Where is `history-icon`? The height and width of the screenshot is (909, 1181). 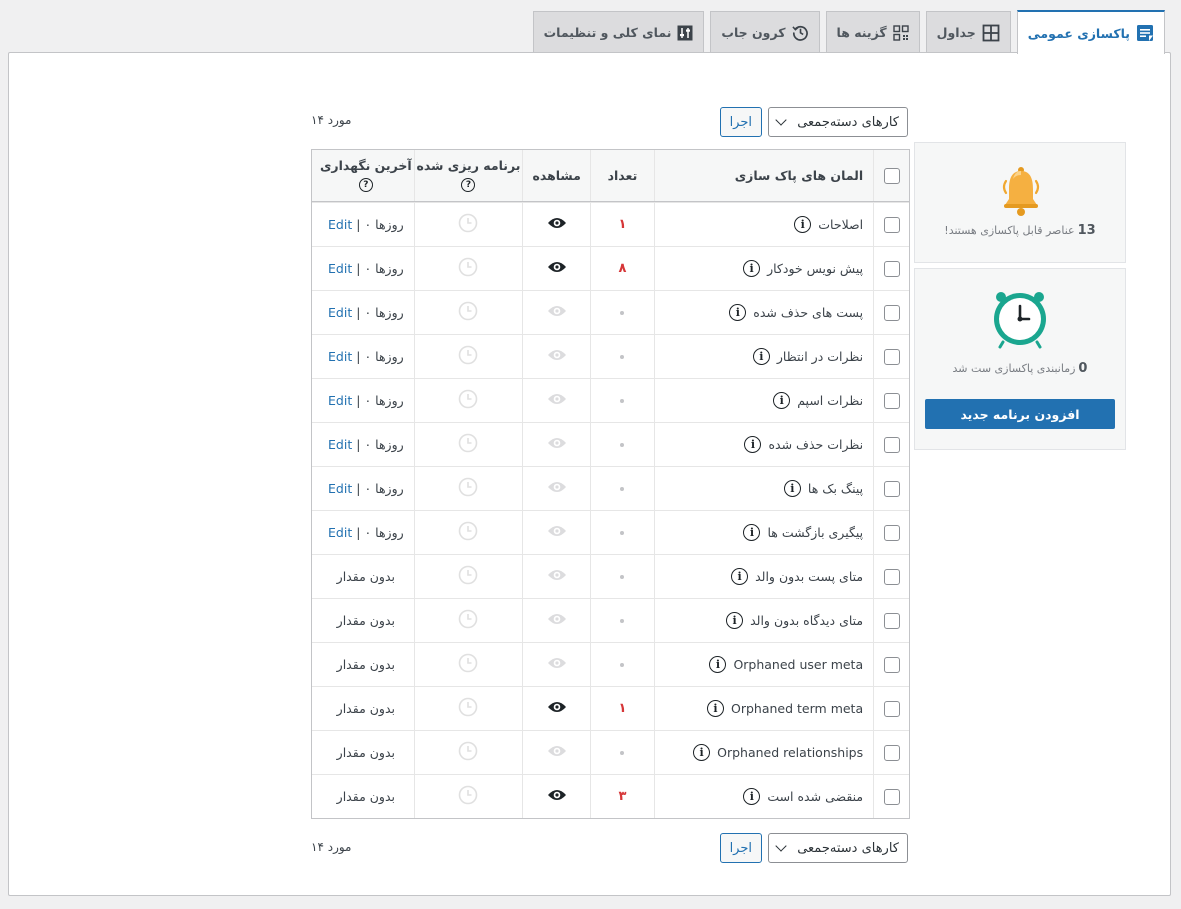 history-icon is located at coordinates (800, 32).